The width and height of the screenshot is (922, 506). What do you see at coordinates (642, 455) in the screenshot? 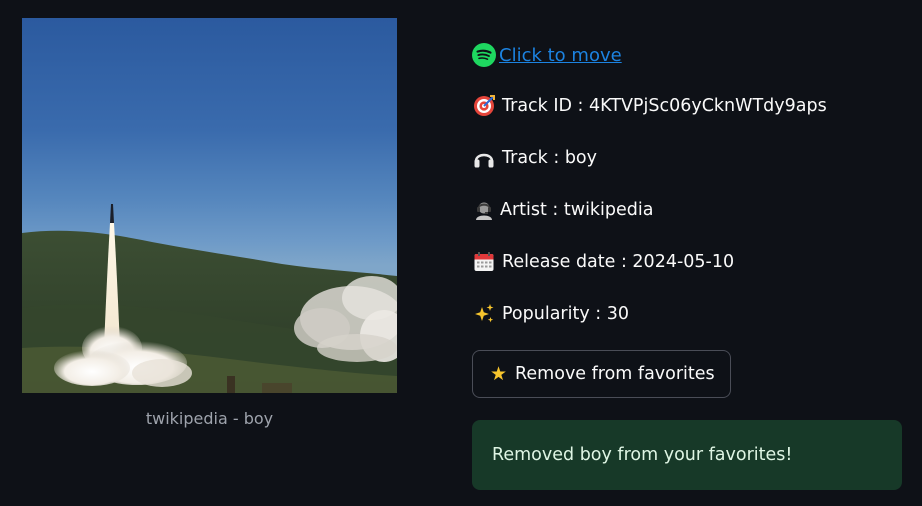
I see `success-alert-message: Removed boy from your favorites!` at bounding box center [642, 455].